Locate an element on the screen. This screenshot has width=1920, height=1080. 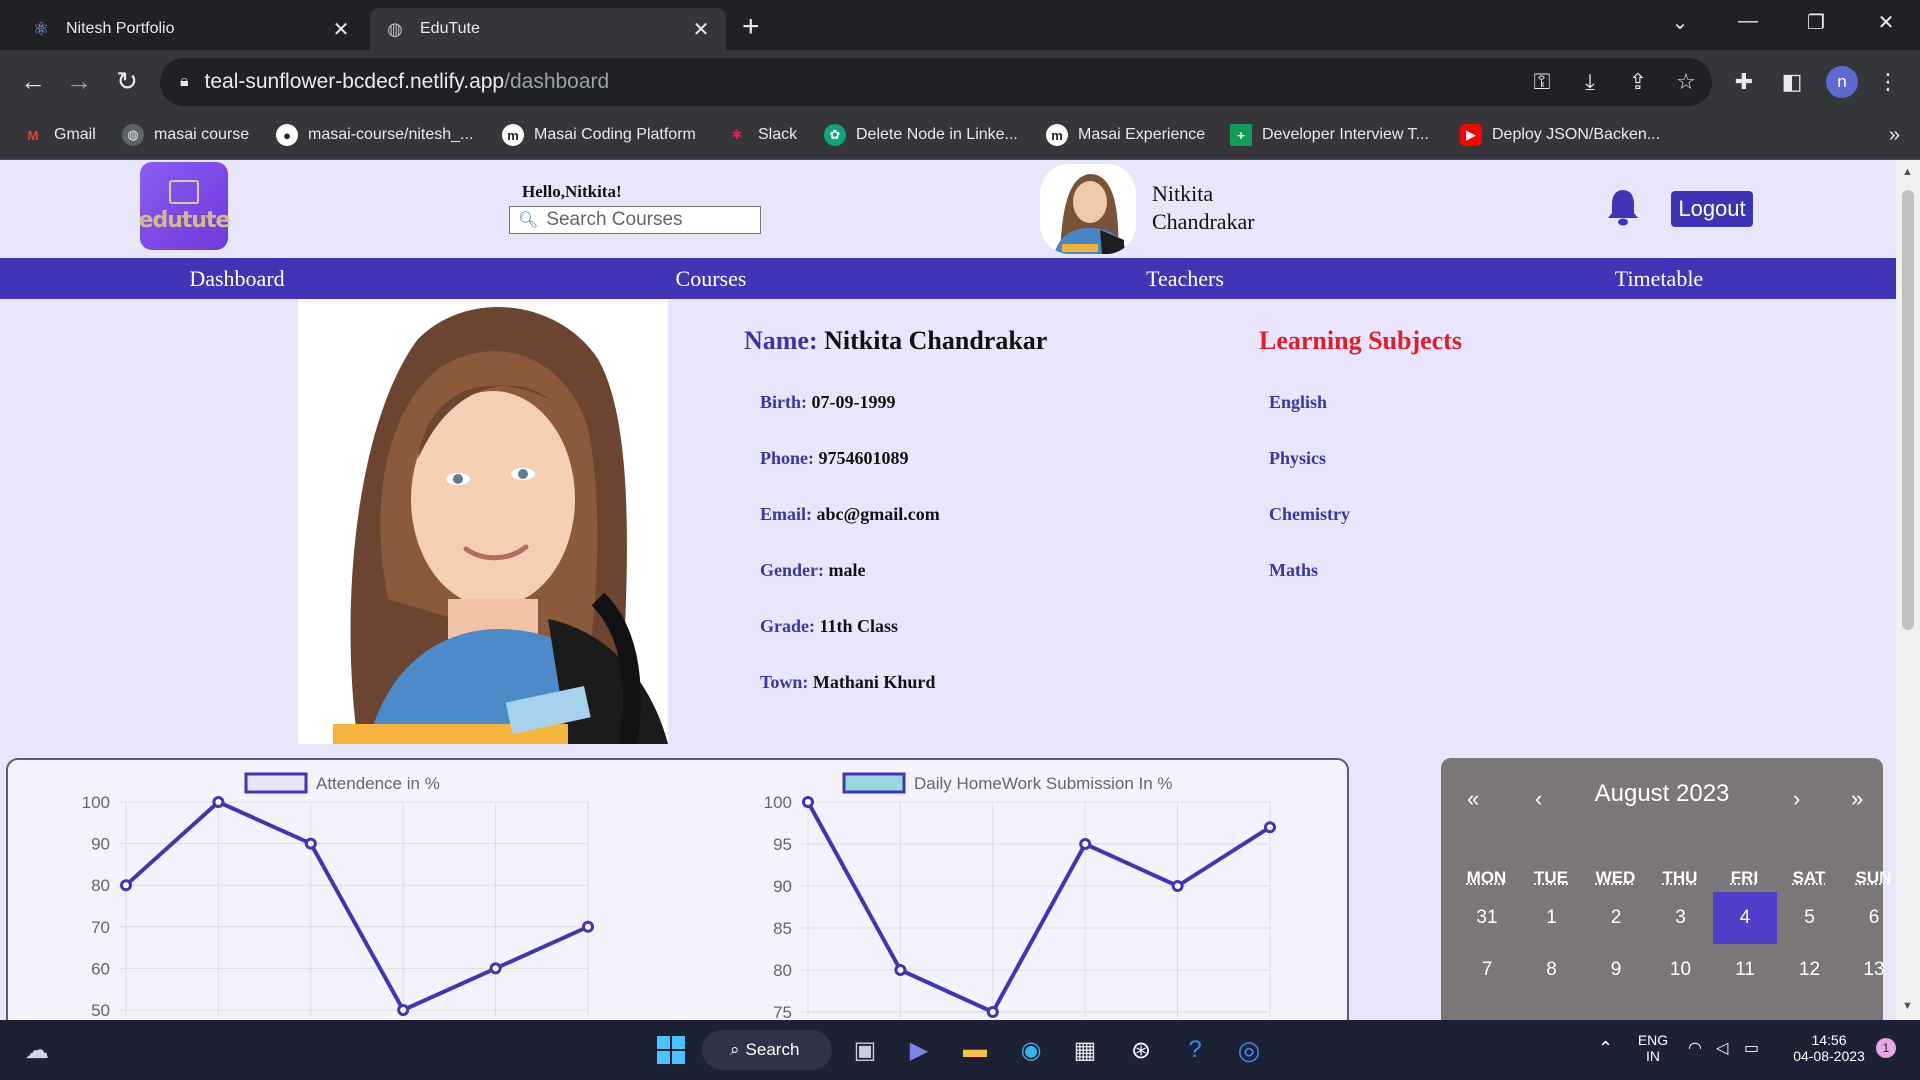
bookmark-gmail: M Gmail is located at coordinates (59, 135).